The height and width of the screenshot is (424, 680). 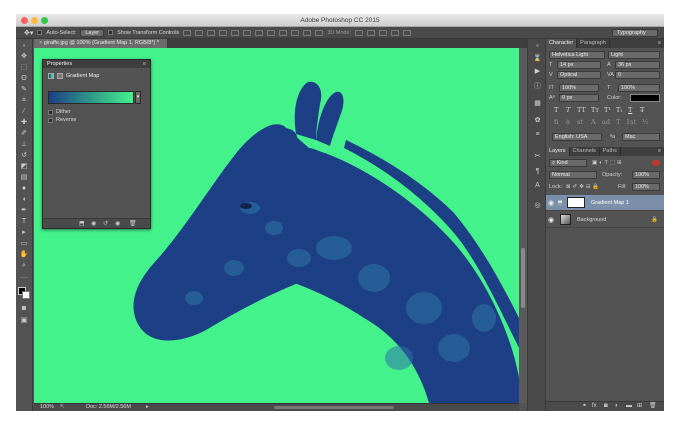 What do you see at coordinates (24, 155) in the screenshot?
I see `history-brush-icon: ↺` at bounding box center [24, 155].